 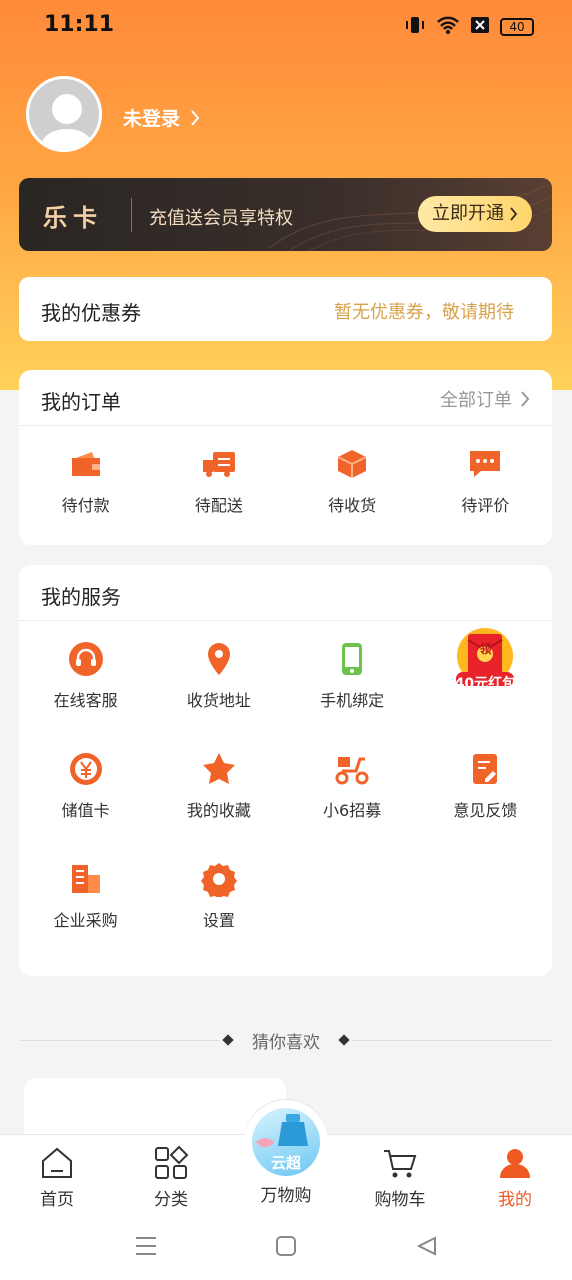 I want to click on service-enterprise-purchase: 企业采购, so click(x=85, y=896).